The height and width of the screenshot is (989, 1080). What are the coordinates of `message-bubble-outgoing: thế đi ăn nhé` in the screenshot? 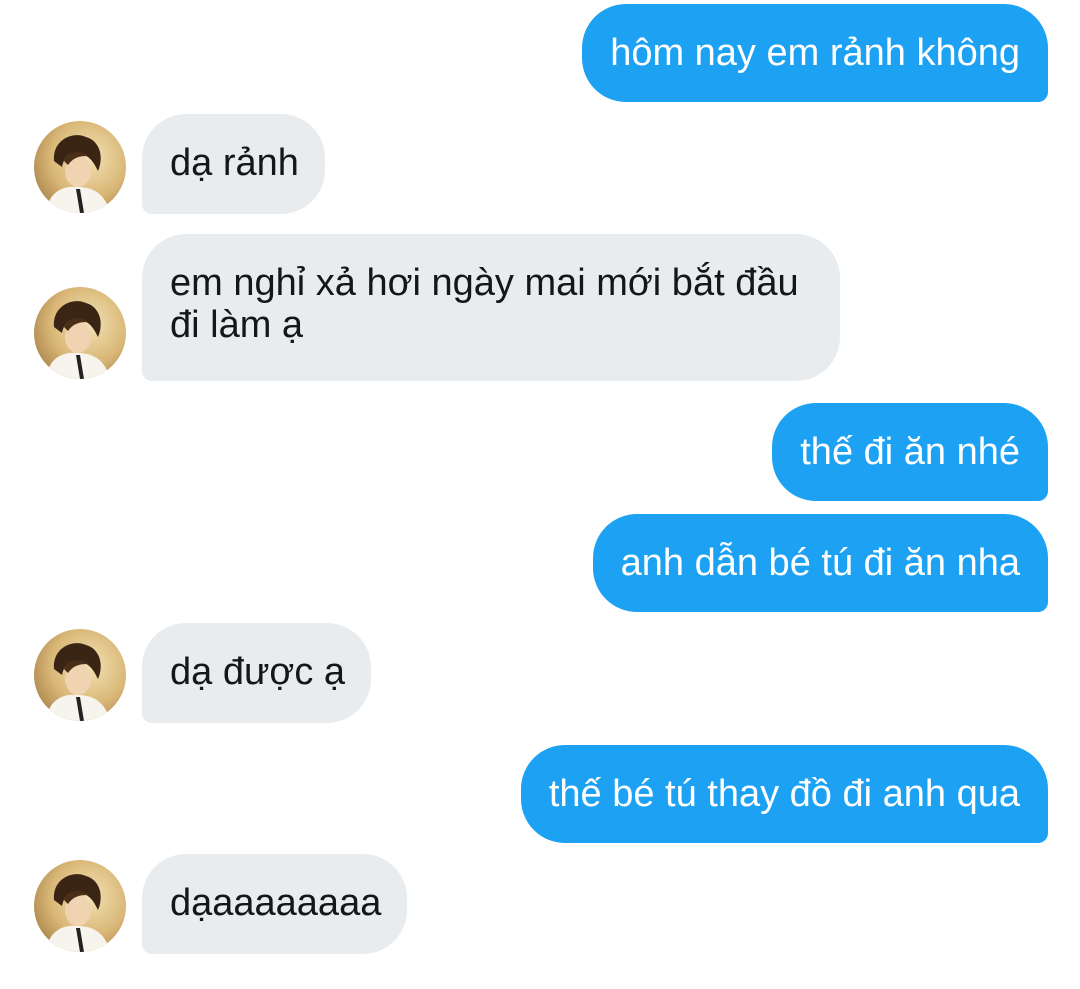 It's located at (910, 452).